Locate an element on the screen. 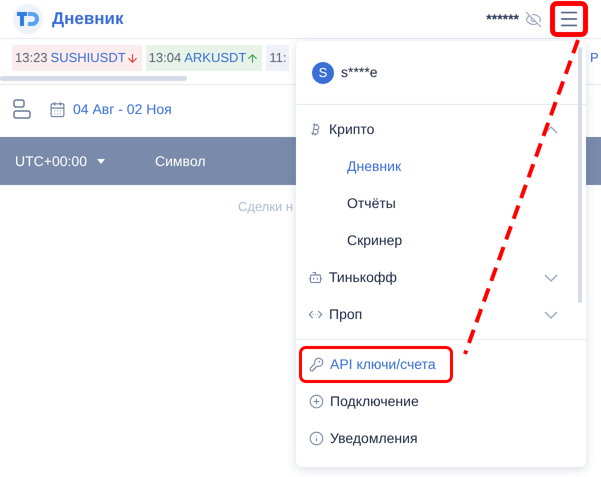 The height and width of the screenshot is (477, 601). arrow-up-icon is located at coordinates (253, 58).